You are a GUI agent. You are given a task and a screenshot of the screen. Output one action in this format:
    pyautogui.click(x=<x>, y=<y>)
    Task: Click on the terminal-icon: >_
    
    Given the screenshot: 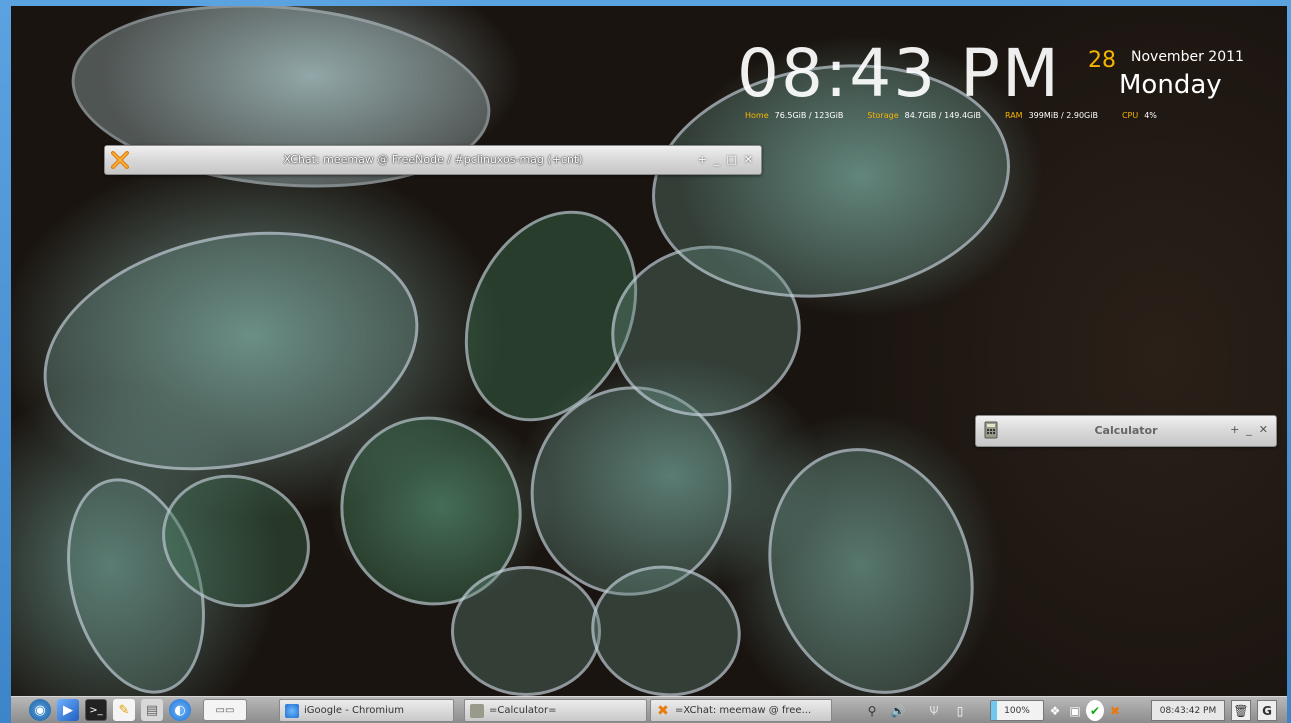 What is the action you would take?
    pyautogui.click(x=96, y=710)
    